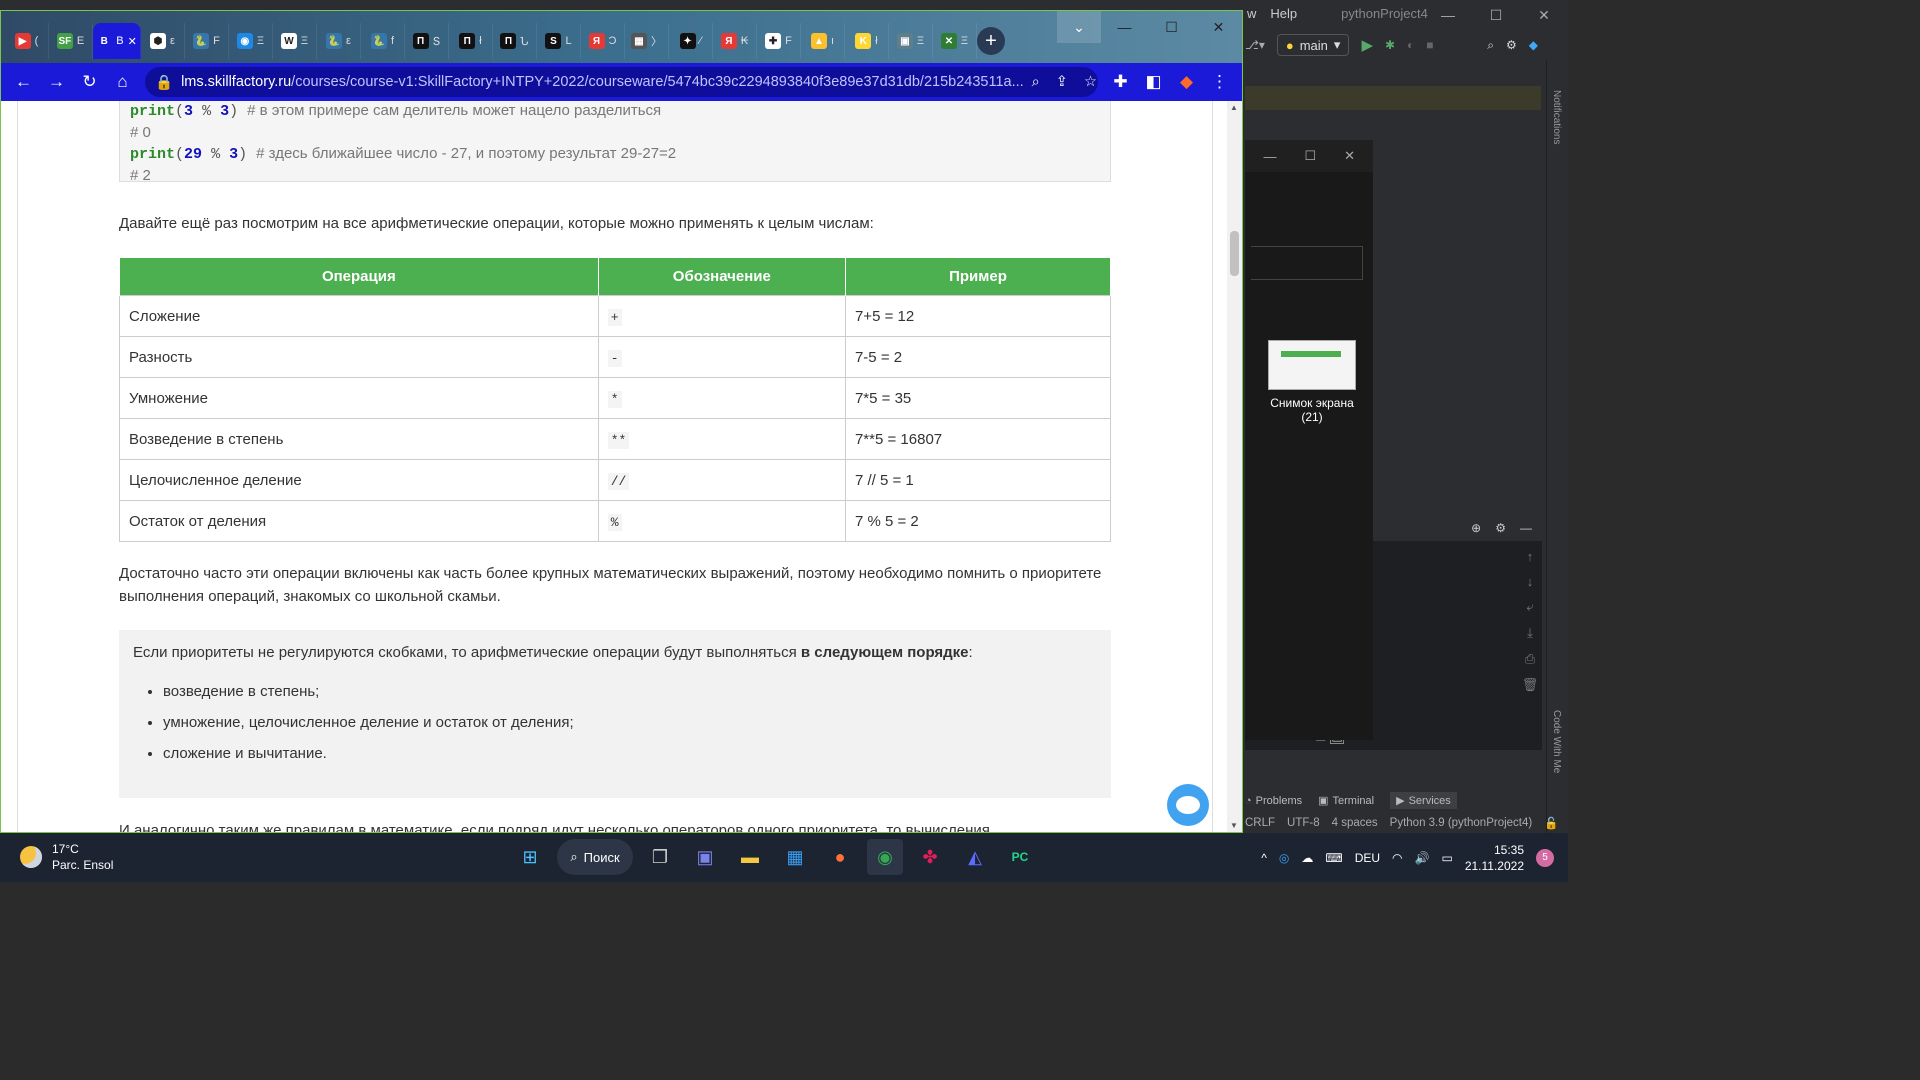 The image size is (1920, 1080). What do you see at coordinates (1218, 27) in the screenshot?
I see `chrome-close-button: ✕` at bounding box center [1218, 27].